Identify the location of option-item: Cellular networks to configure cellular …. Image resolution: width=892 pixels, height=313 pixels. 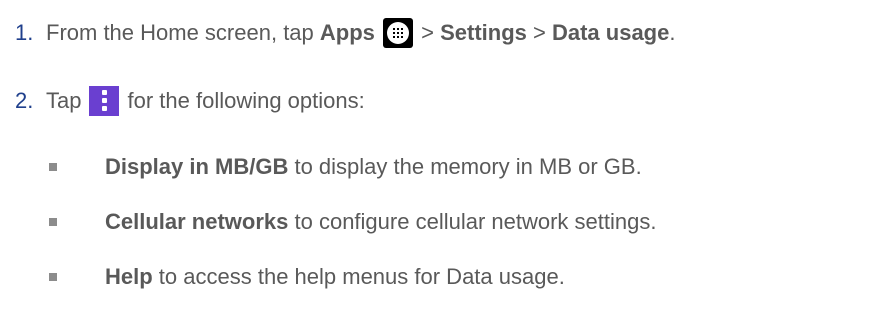
(353, 222).